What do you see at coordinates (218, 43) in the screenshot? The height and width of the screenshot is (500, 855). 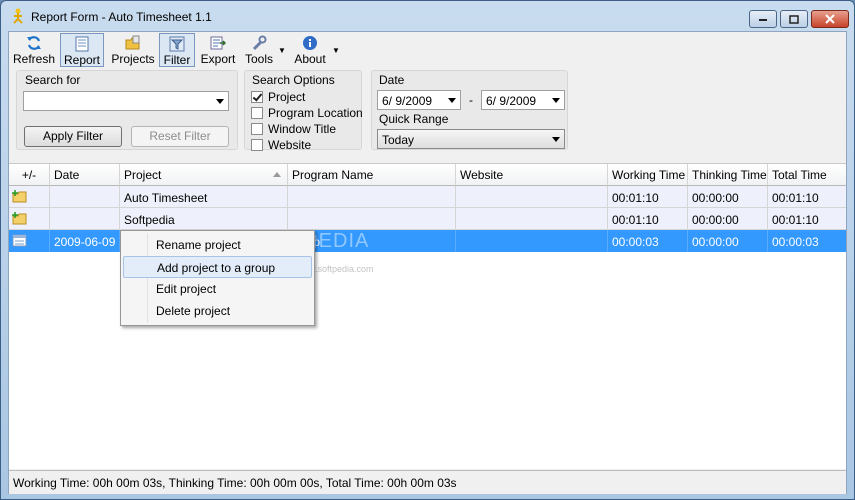 I see `export-icon` at bounding box center [218, 43].